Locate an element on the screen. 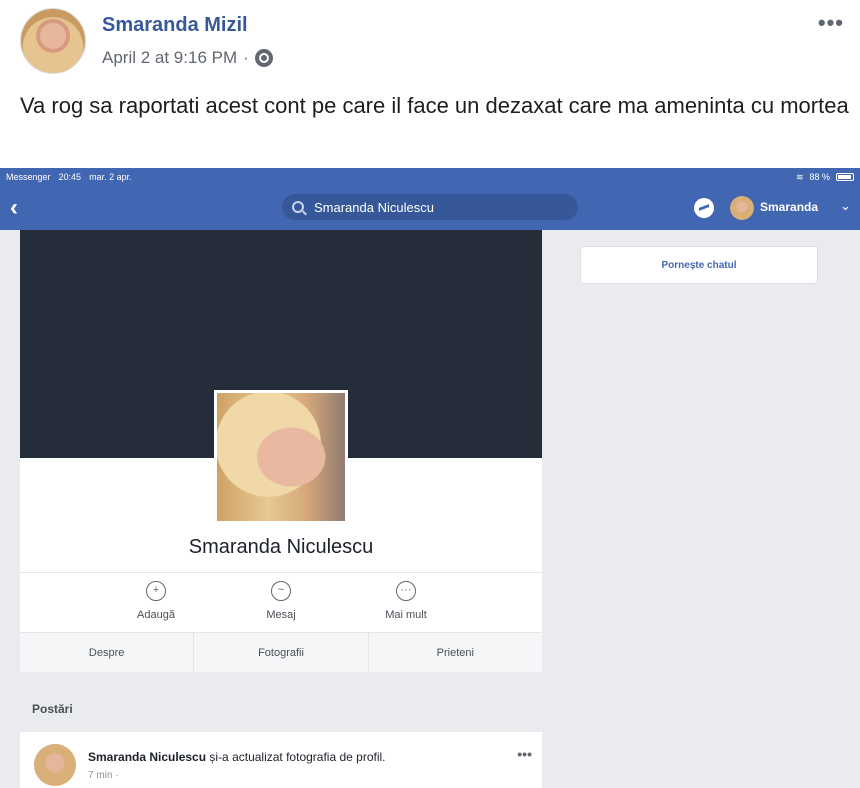  start-chat-label: Pornește chatul is located at coordinates (699, 265).